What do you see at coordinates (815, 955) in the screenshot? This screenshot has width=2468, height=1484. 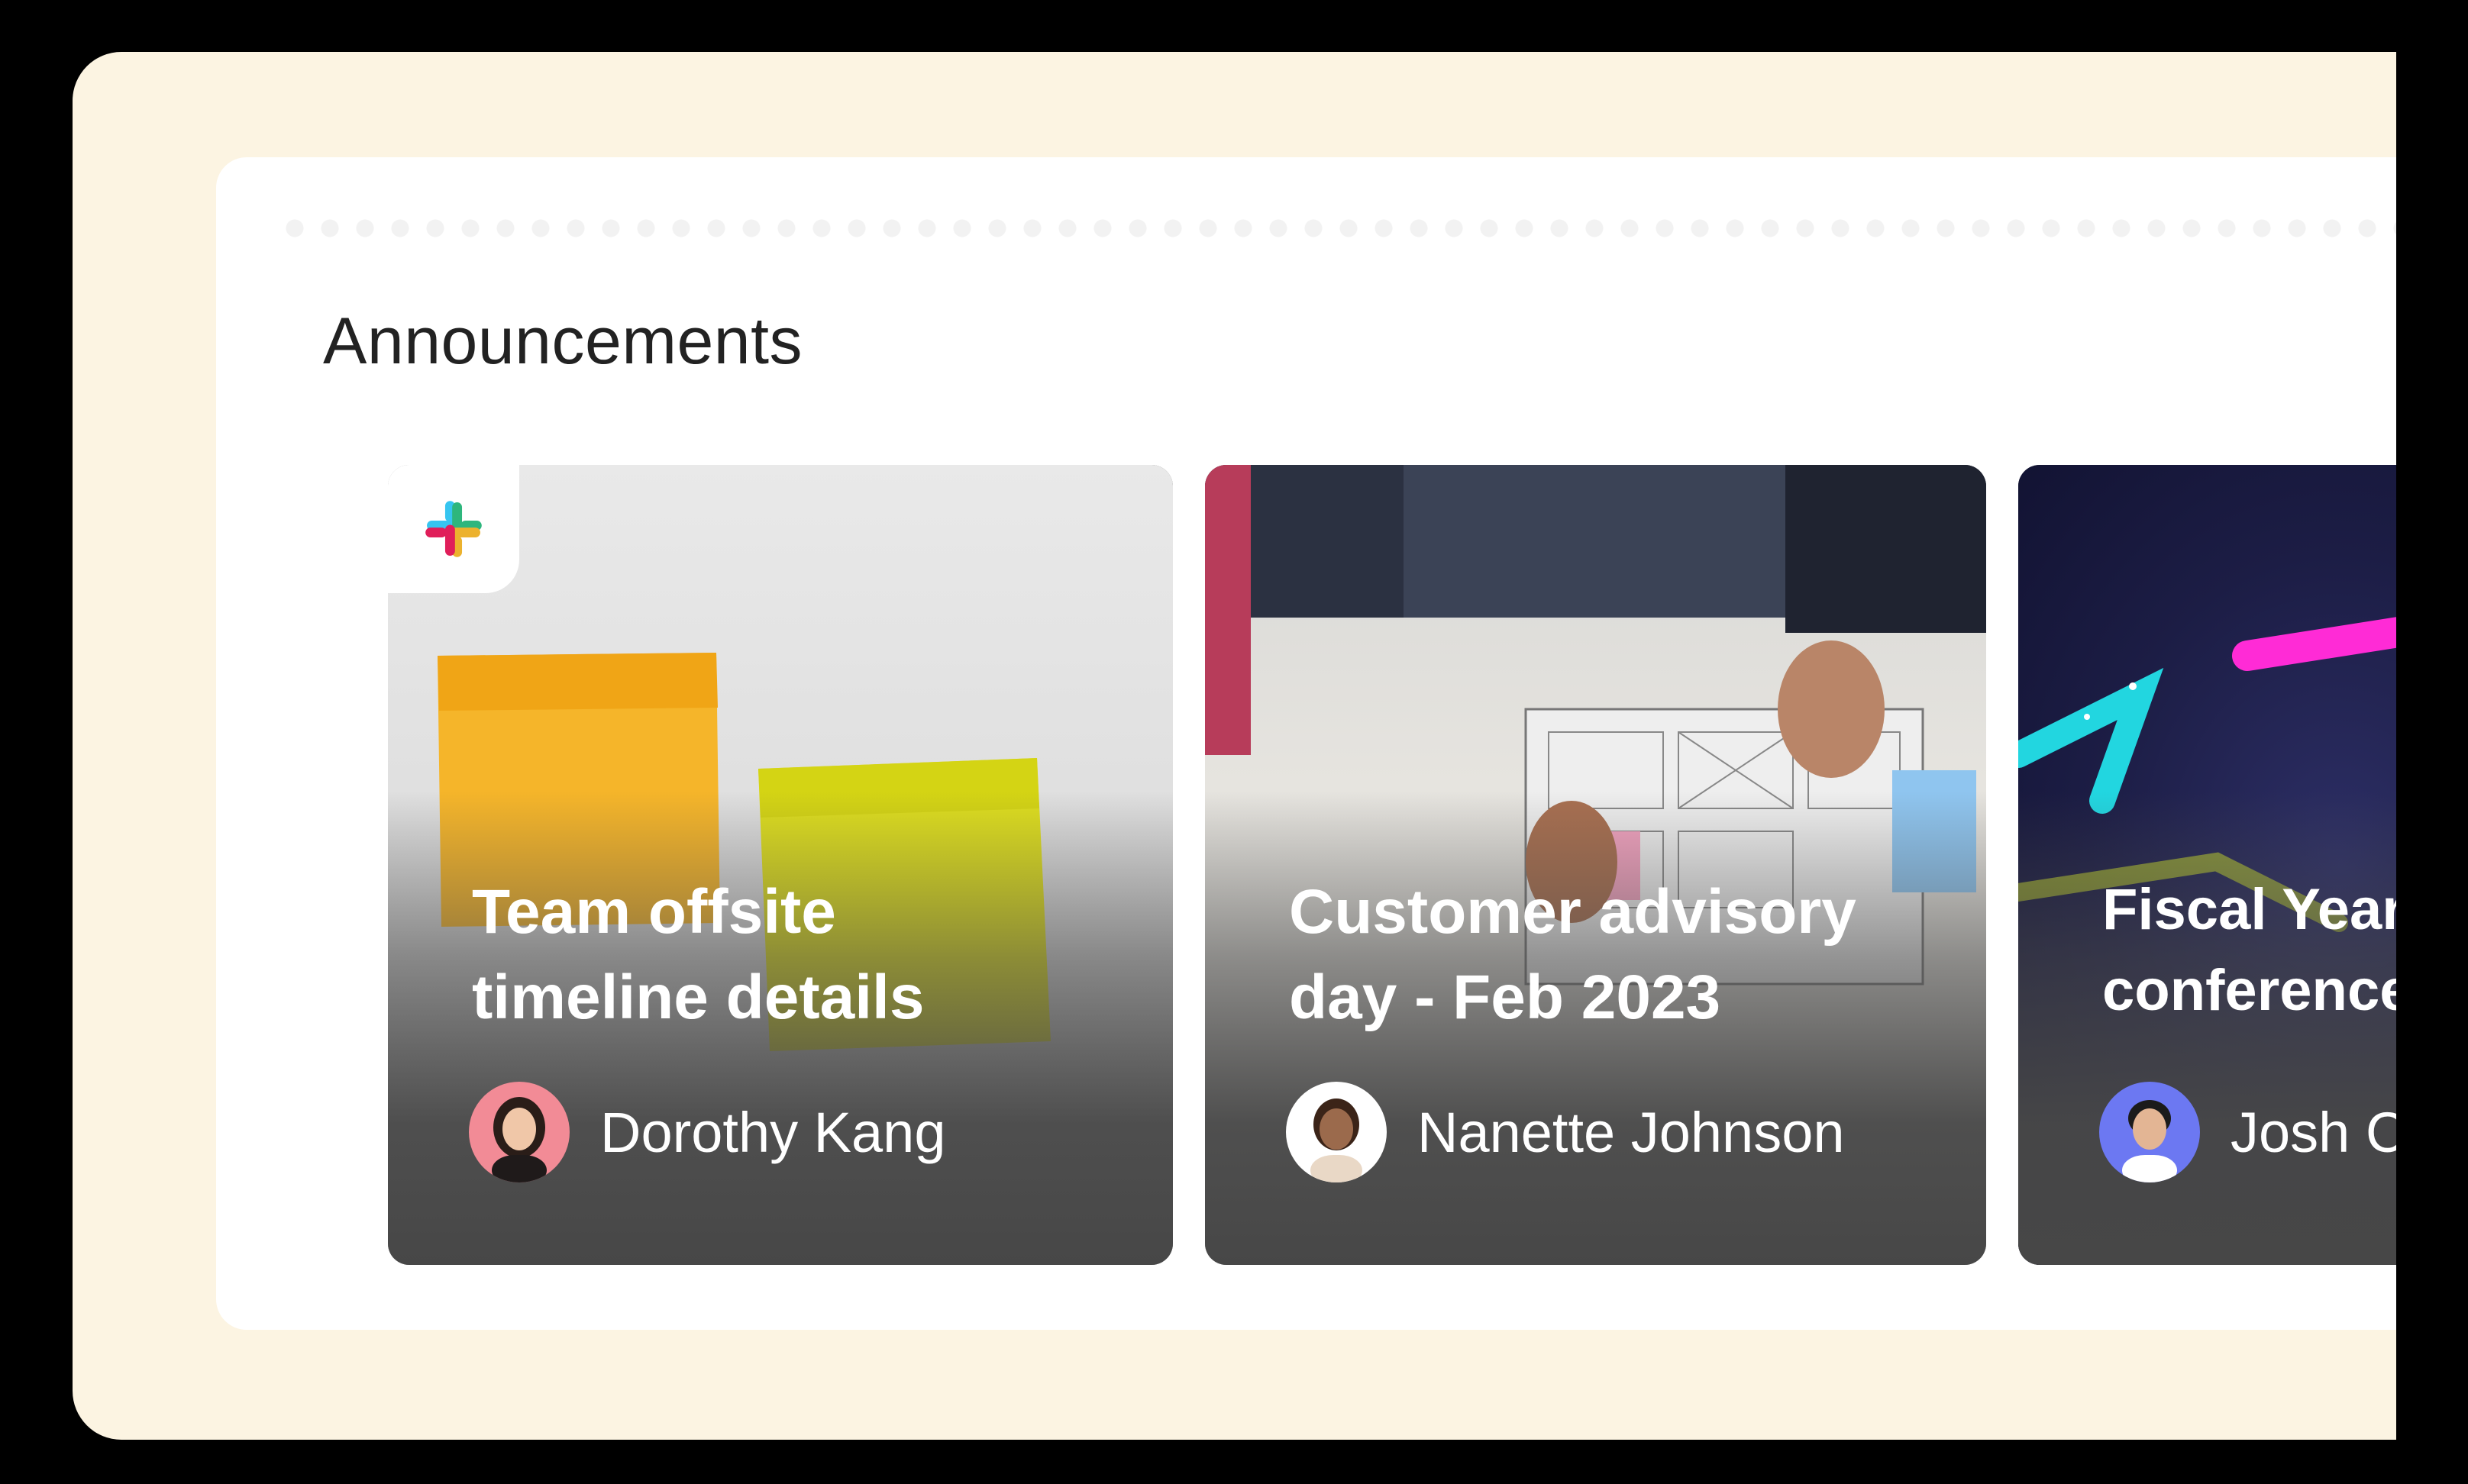 I see `card-title: Team offsite timeline details` at bounding box center [815, 955].